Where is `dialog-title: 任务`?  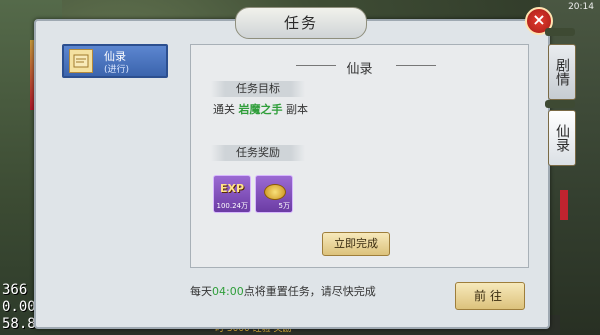
dialog-title: 任务 is located at coordinates (300, 23).